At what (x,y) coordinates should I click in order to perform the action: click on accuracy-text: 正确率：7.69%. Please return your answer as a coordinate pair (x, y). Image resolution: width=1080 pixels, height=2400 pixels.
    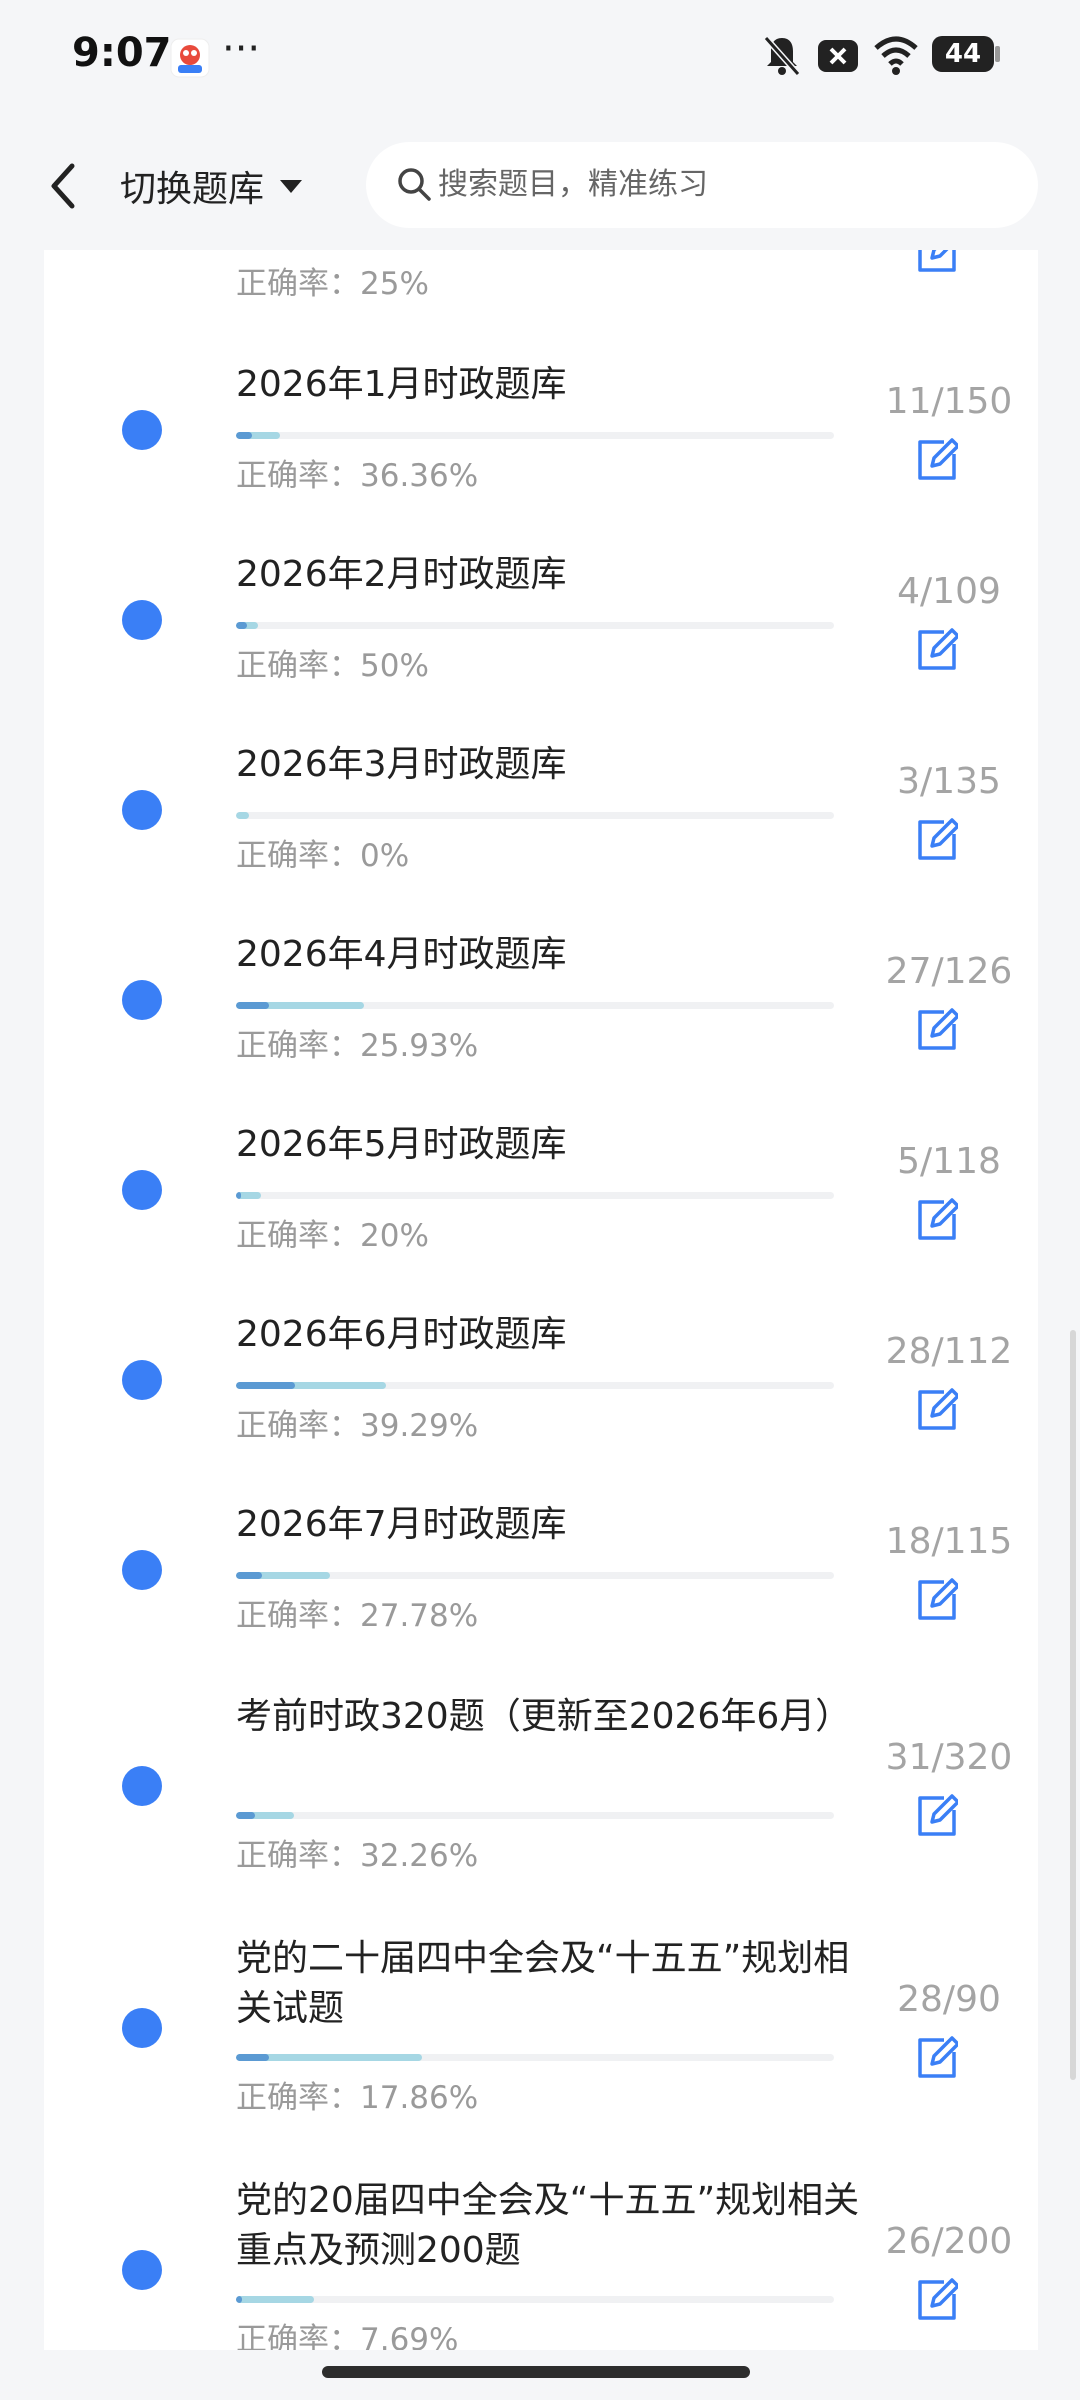
    Looking at the image, I should click on (347, 2336).